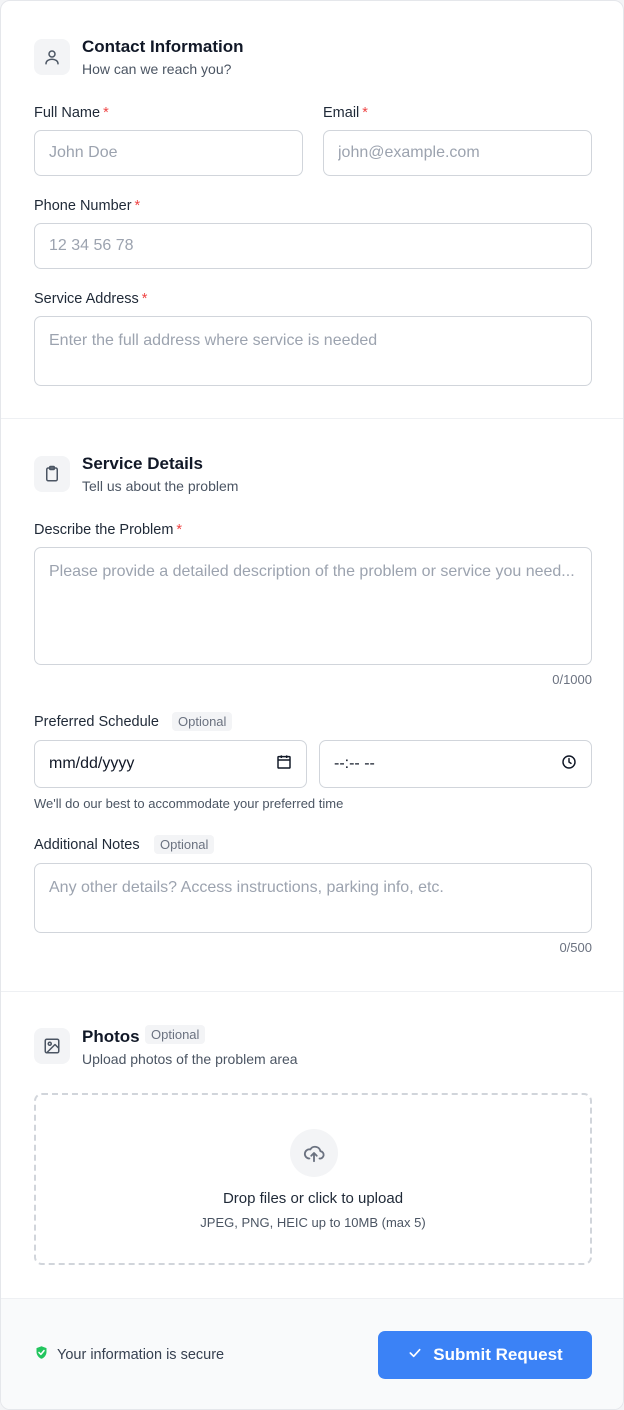 The height and width of the screenshot is (1410, 624). I want to click on calendar-icon, so click(284, 764).